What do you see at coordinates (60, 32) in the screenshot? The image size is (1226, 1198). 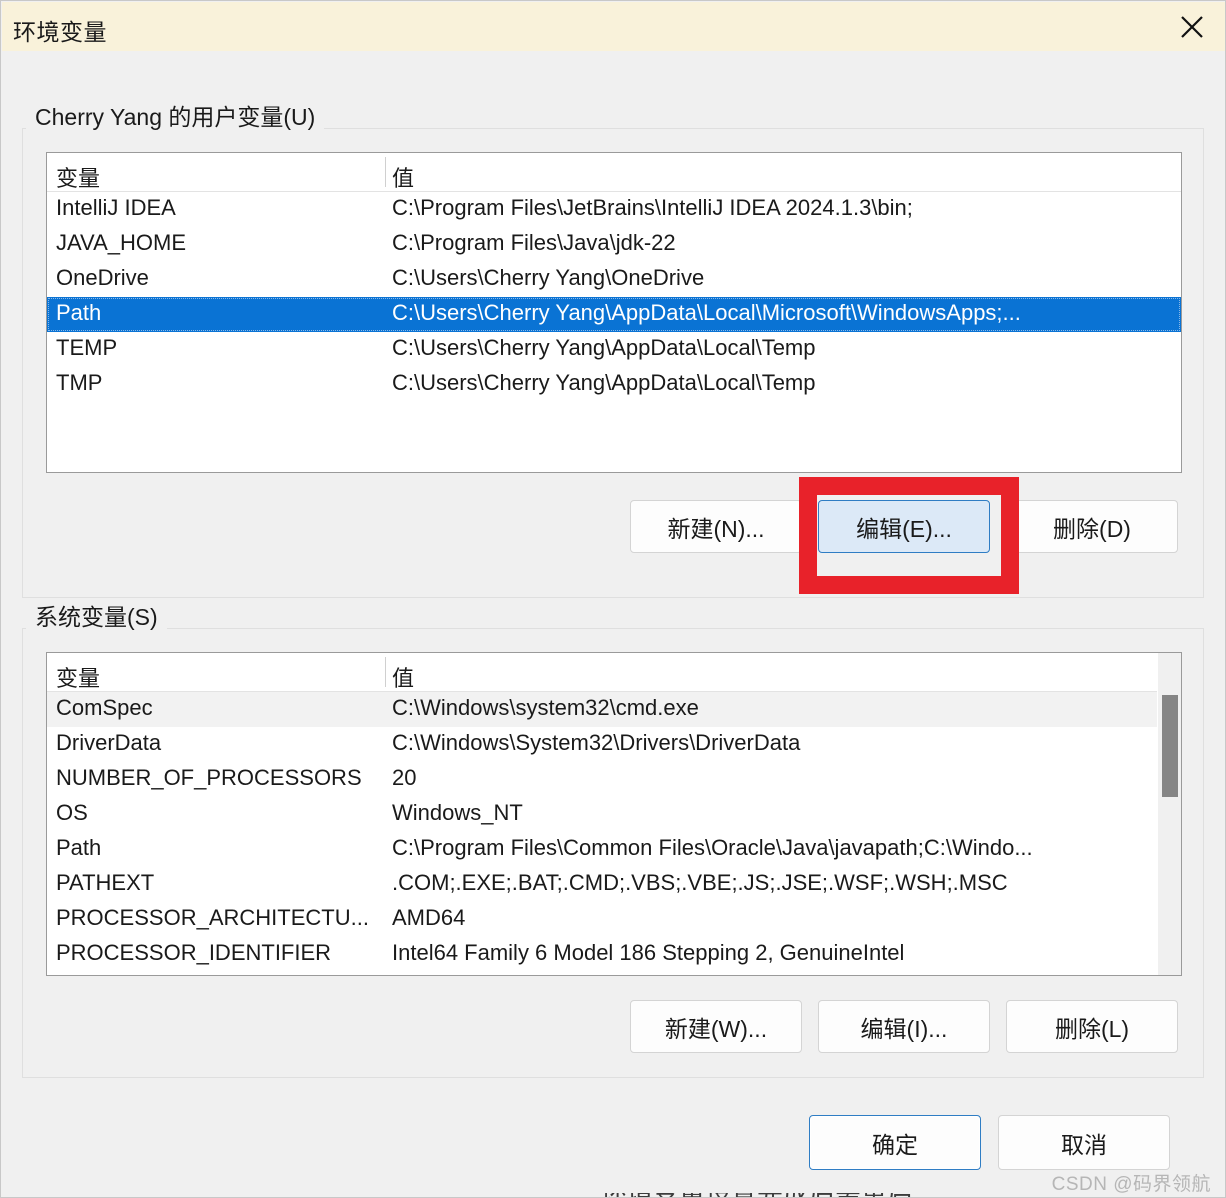 I see `window-title: 环境变量` at bounding box center [60, 32].